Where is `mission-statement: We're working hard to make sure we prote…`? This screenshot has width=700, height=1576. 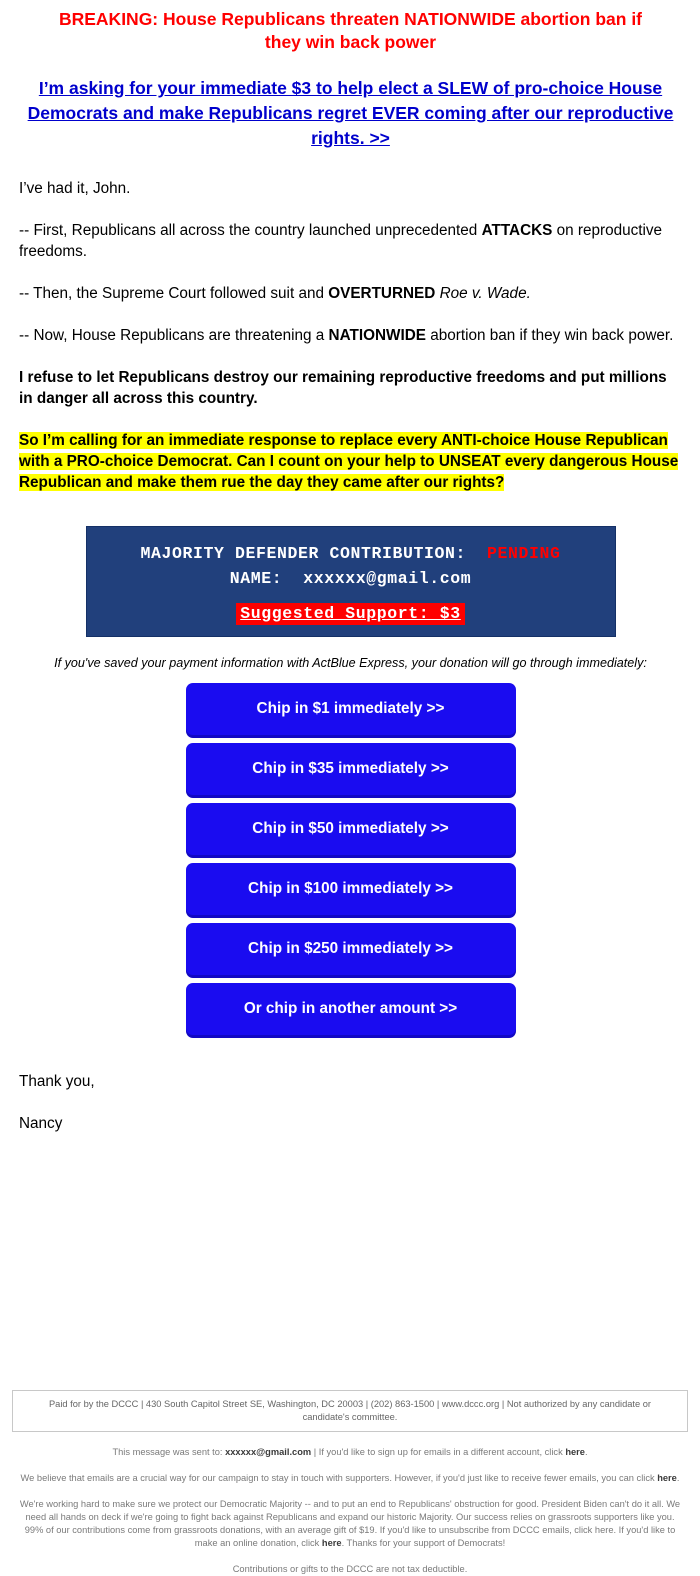 mission-statement: We're working hard to make sure we prote… is located at coordinates (350, 1524).